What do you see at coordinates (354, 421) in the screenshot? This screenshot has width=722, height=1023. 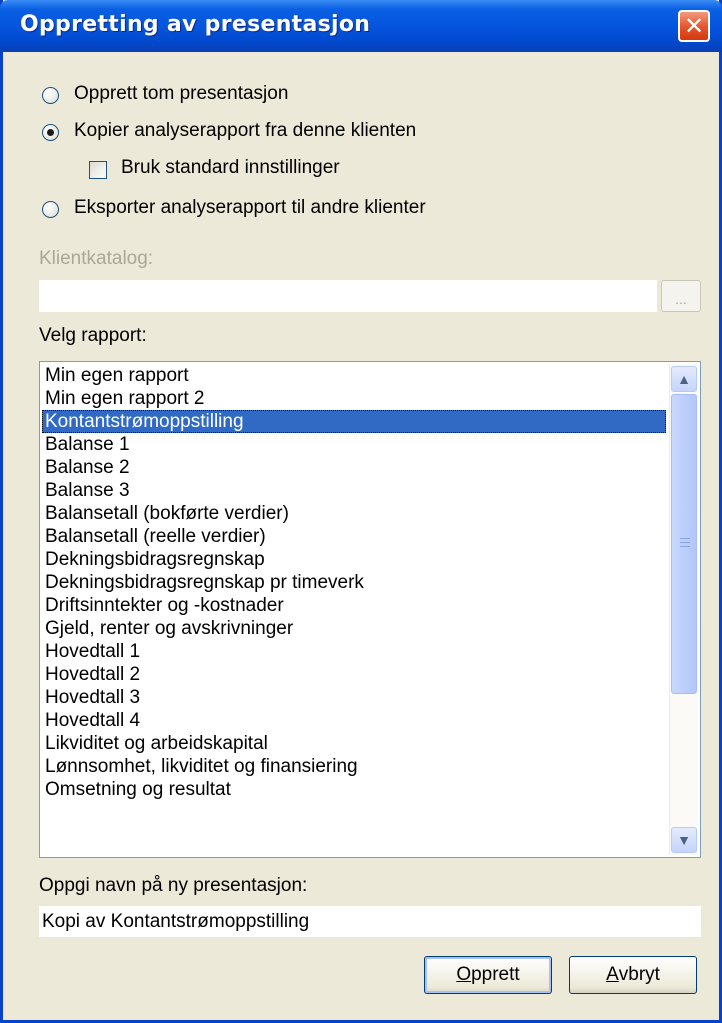 I see `list-item: Kontantstrømoppstilling` at bounding box center [354, 421].